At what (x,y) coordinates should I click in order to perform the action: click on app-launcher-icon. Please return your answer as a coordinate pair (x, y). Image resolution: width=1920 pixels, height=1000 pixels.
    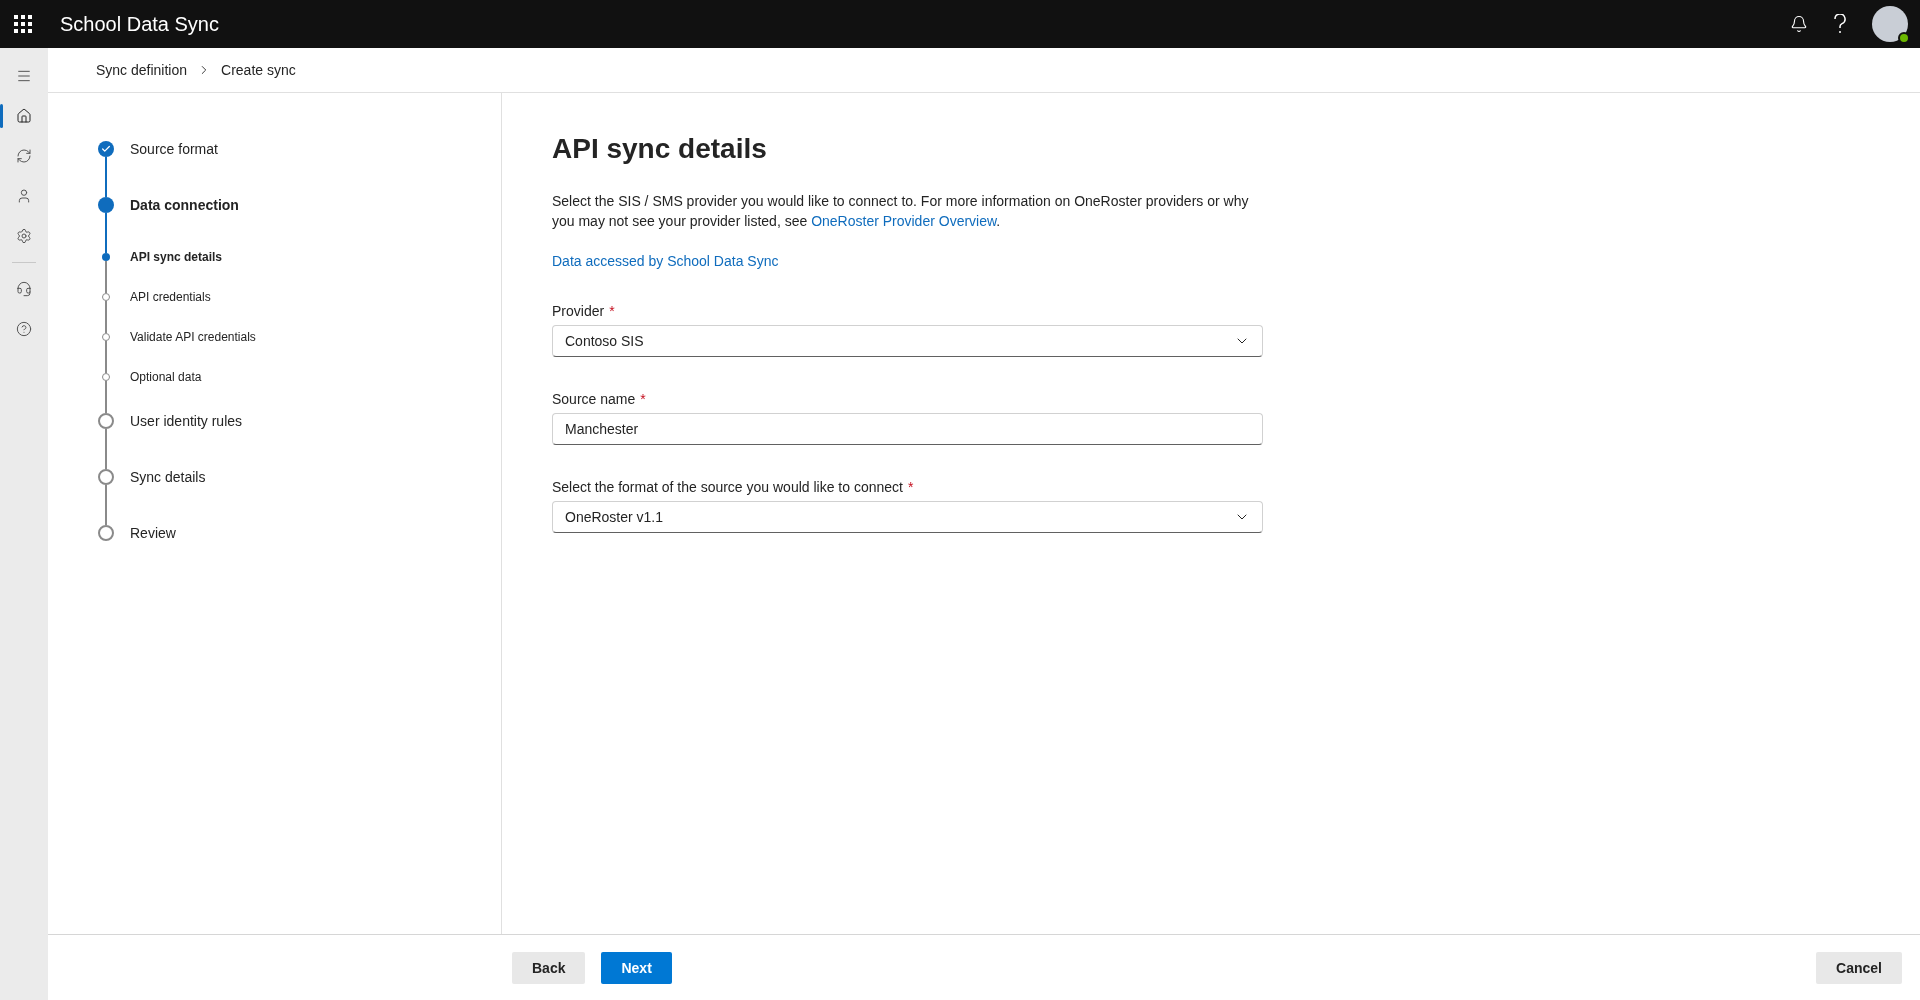
    Looking at the image, I should click on (23, 24).